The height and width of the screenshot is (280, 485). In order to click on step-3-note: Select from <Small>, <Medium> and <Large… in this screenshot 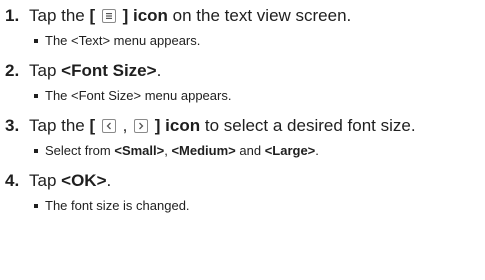, I will do `click(259, 151)`.